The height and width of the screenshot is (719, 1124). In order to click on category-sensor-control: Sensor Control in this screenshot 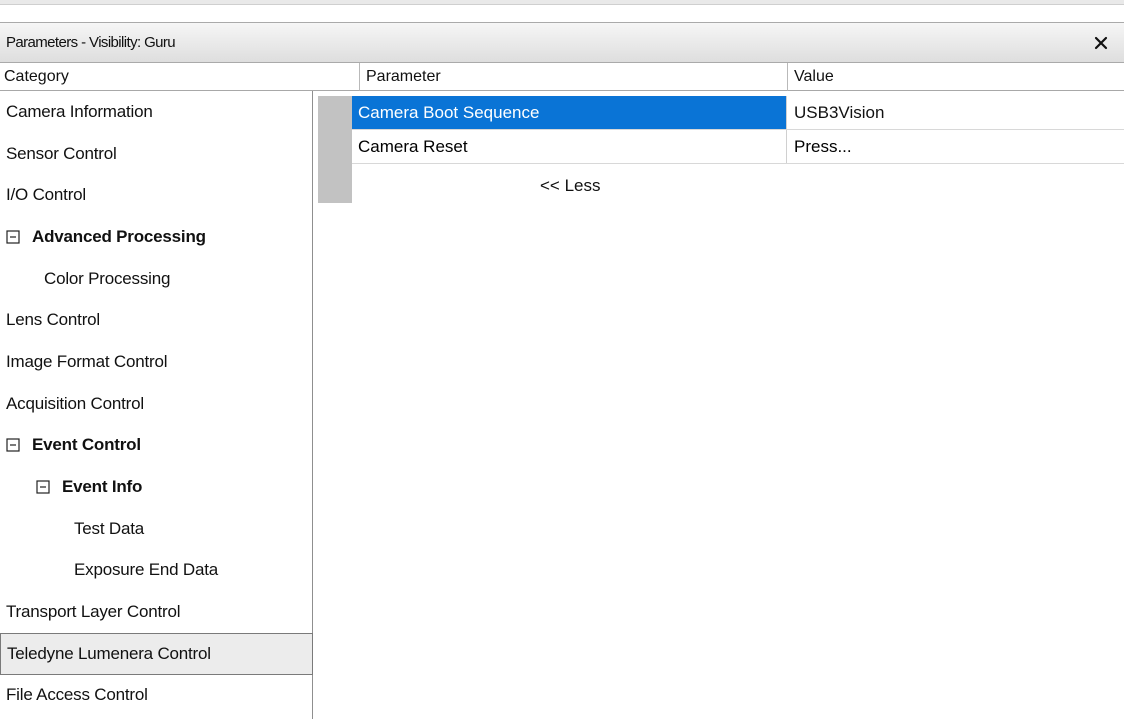, I will do `click(156, 154)`.